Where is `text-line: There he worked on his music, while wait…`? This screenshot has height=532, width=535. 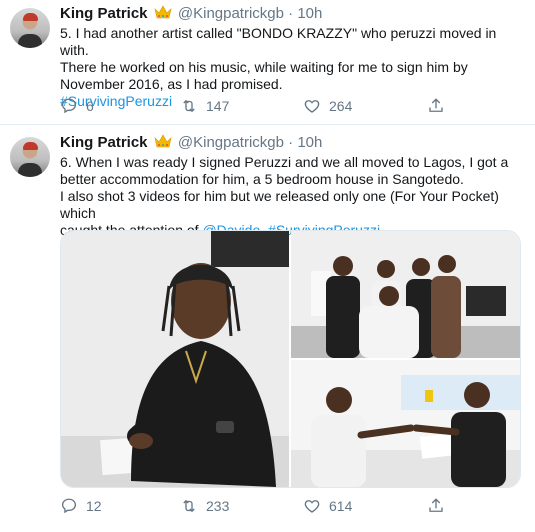 text-line: There he worked on his music, while wait… is located at coordinates (264, 67).